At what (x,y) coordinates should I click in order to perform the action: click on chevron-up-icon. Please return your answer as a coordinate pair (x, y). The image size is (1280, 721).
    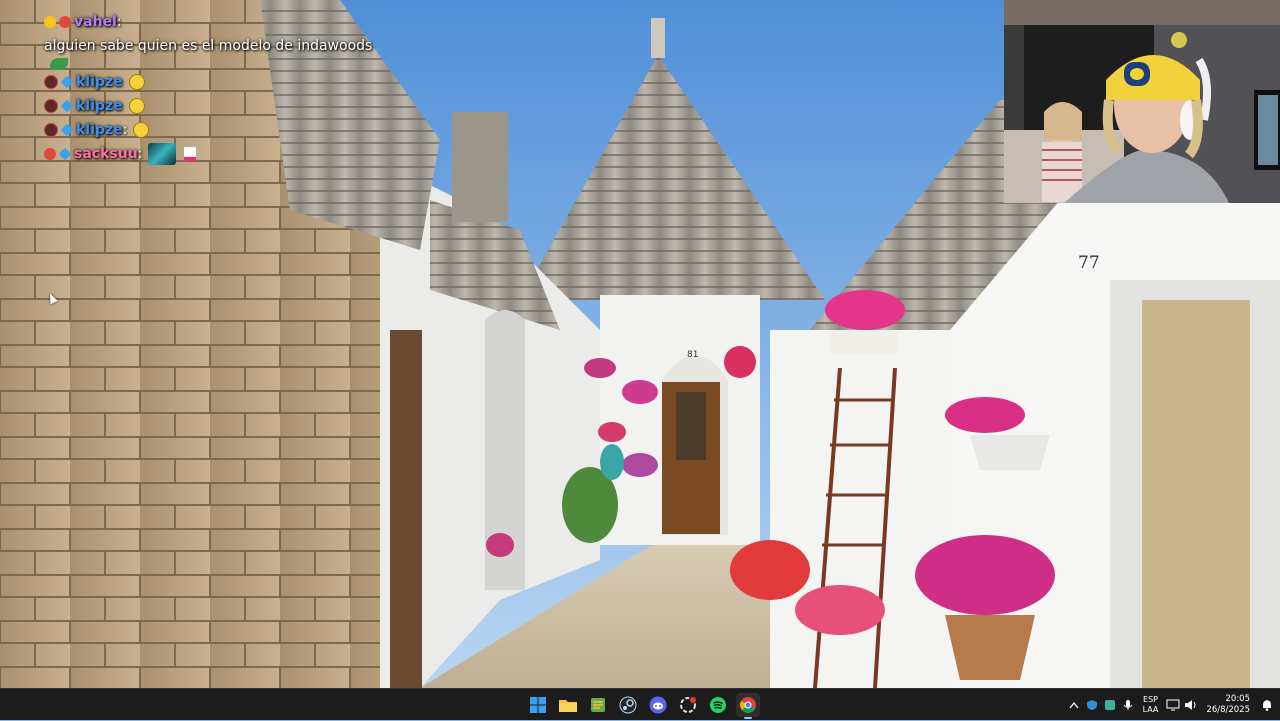
    Looking at the image, I should click on (1074, 705).